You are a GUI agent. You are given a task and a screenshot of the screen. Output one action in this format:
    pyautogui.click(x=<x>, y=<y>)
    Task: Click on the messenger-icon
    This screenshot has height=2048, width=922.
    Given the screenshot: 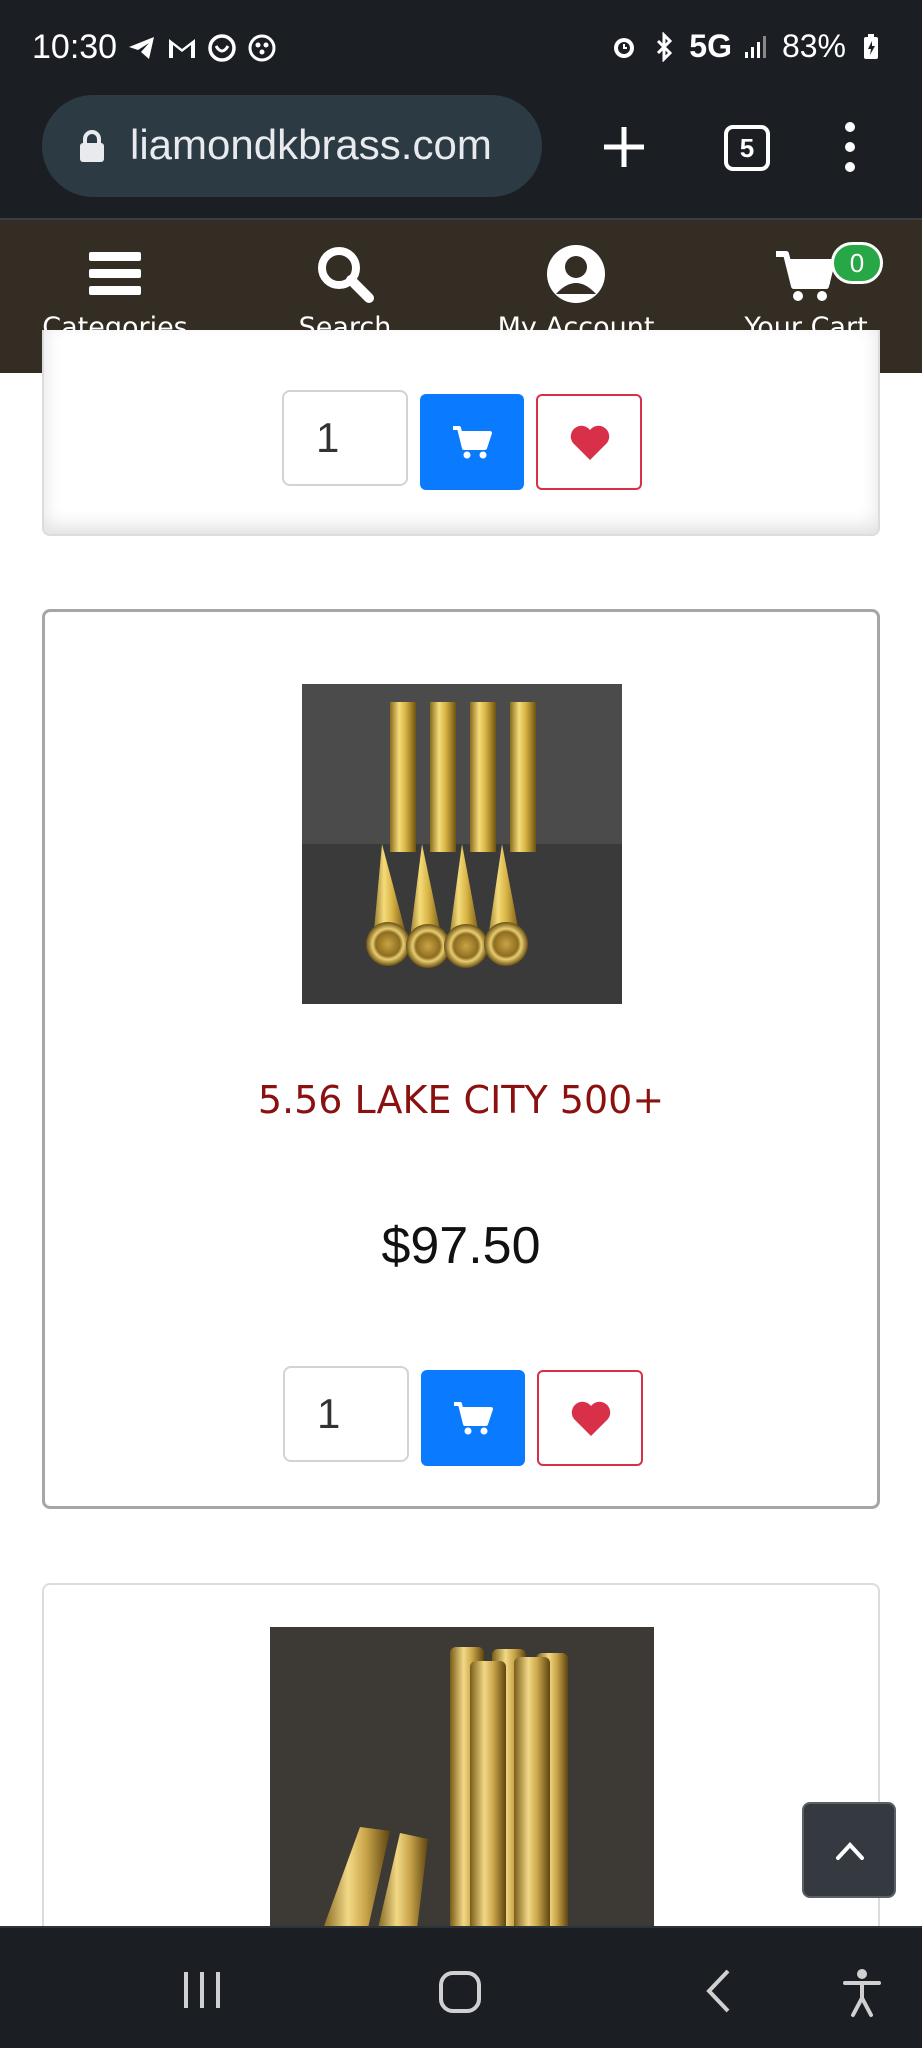 What is the action you would take?
    pyautogui.click(x=222, y=48)
    